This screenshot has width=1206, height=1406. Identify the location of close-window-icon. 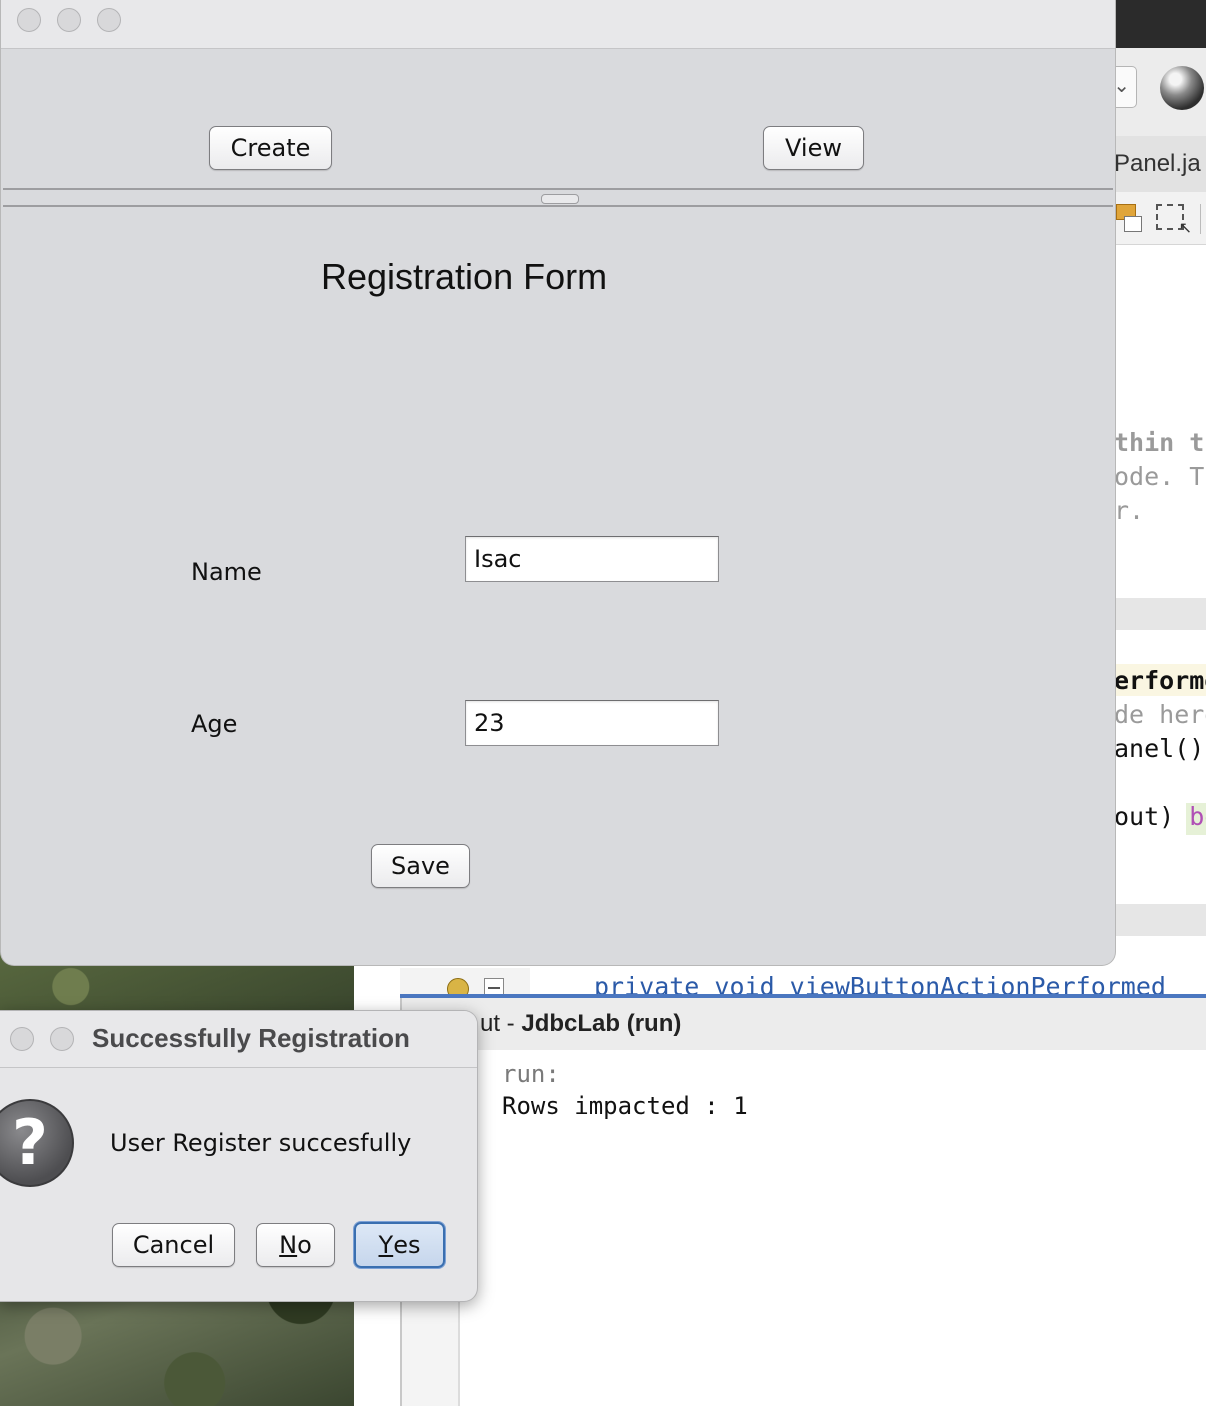
(29, 20).